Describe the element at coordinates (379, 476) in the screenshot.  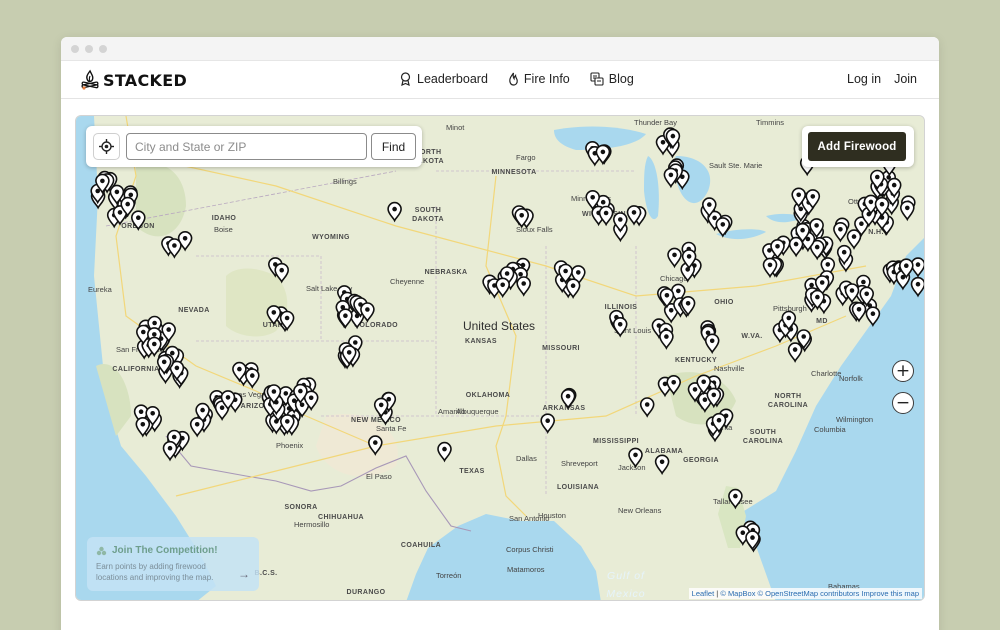
I see `city-label: El Paso` at that location.